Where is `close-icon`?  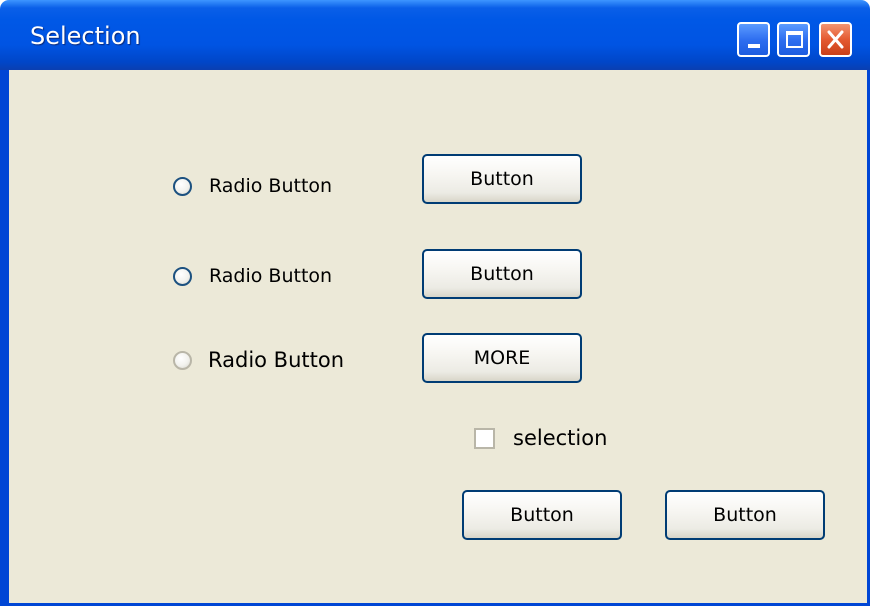 close-icon is located at coordinates (835, 39).